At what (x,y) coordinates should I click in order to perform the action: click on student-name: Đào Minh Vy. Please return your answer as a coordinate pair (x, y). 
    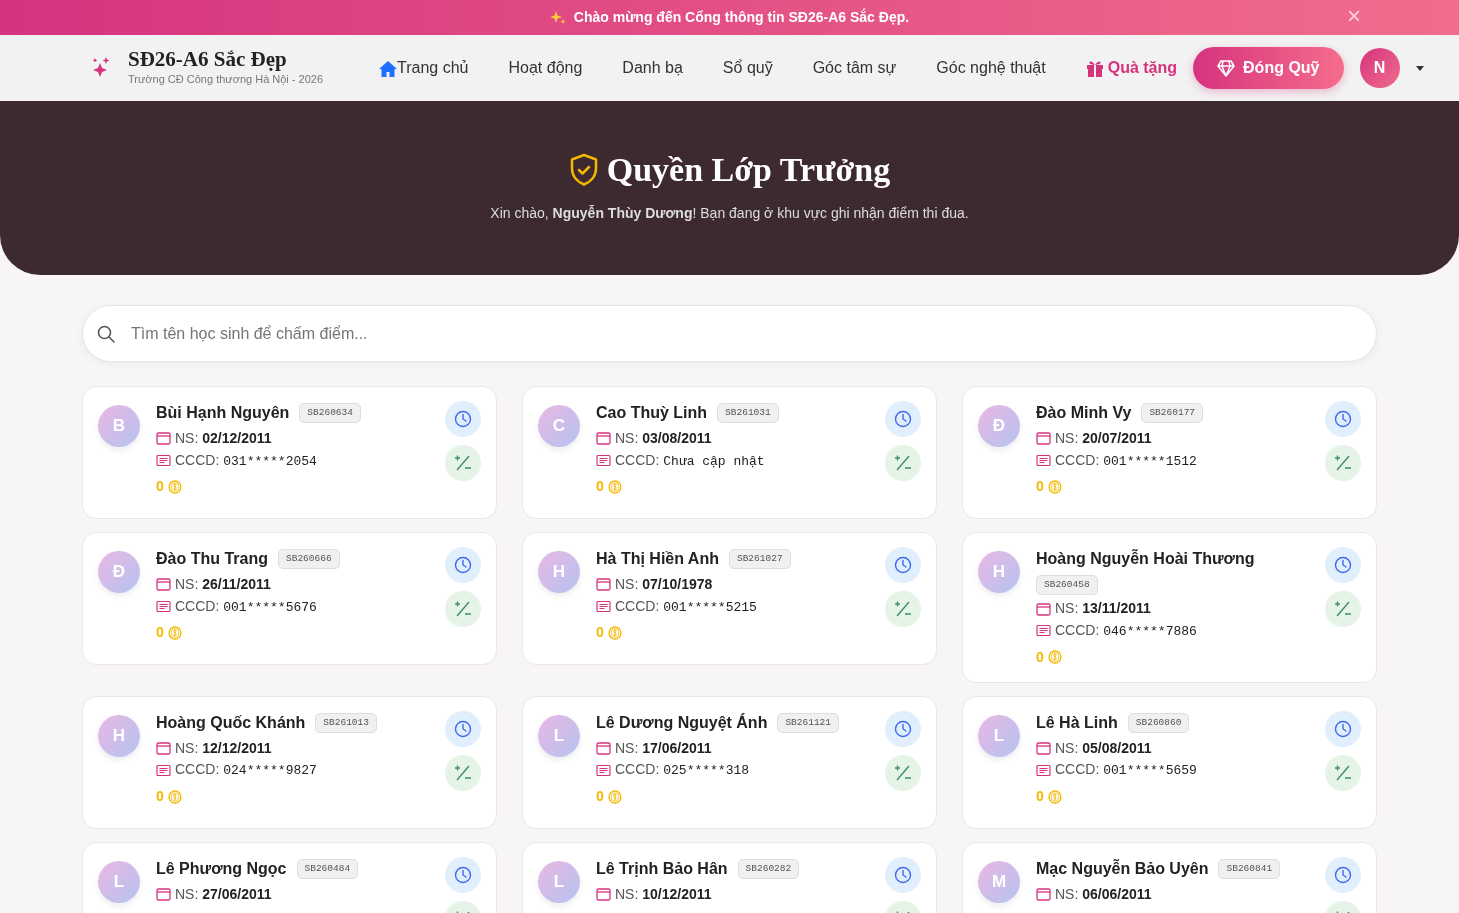
    Looking at the image, I should click on (1084, 413).